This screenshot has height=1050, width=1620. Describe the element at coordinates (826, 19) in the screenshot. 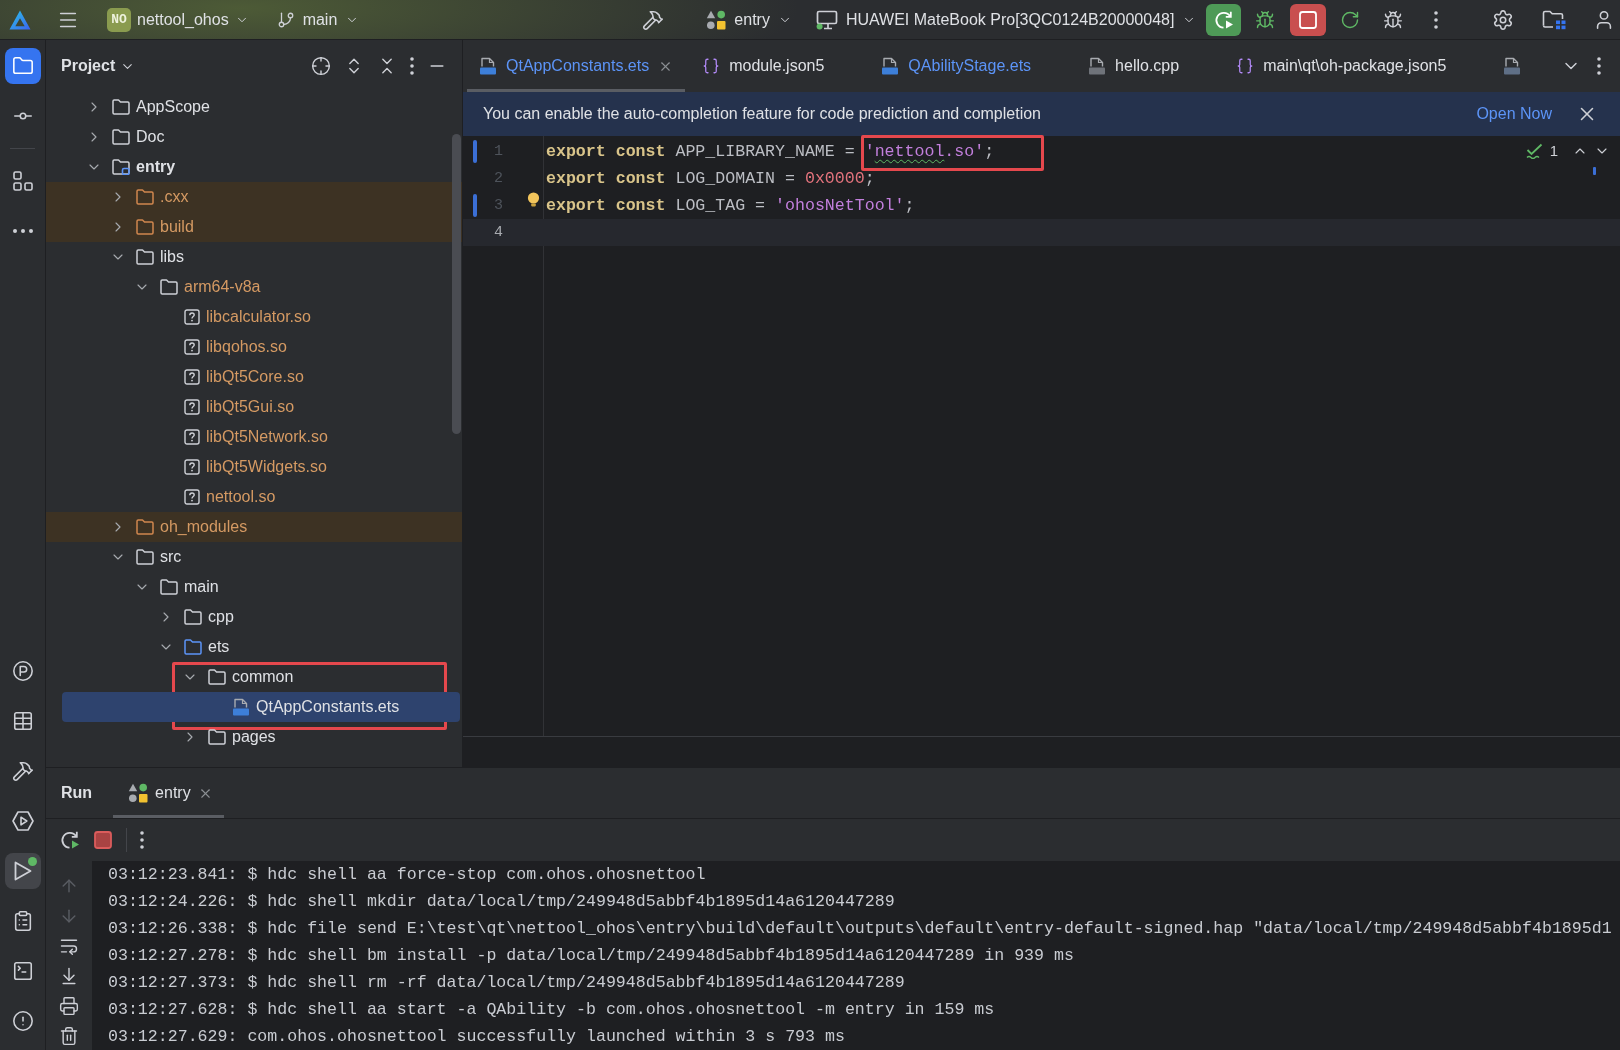

I see `monitor-icon` at that location.